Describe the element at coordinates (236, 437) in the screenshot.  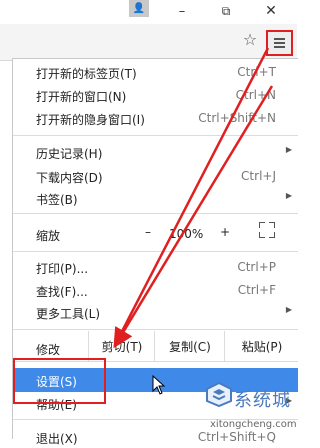
I see `menu-item-shortcut: Ctrl+Shift+Q` at that location.